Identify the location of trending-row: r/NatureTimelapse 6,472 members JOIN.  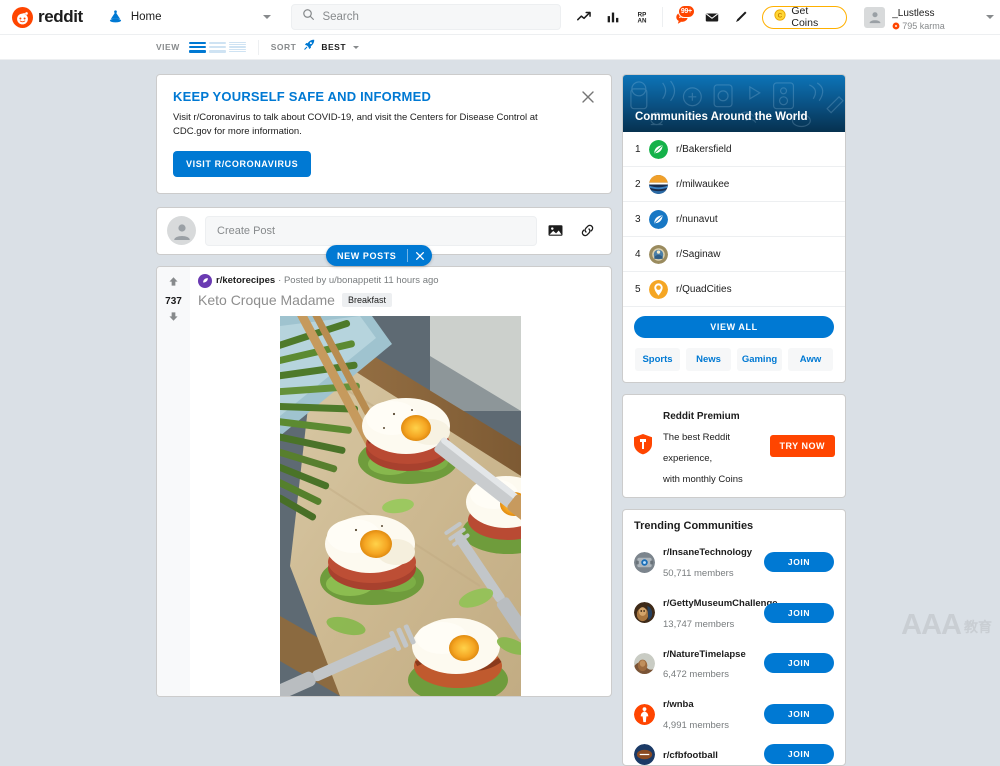
(734, 664).